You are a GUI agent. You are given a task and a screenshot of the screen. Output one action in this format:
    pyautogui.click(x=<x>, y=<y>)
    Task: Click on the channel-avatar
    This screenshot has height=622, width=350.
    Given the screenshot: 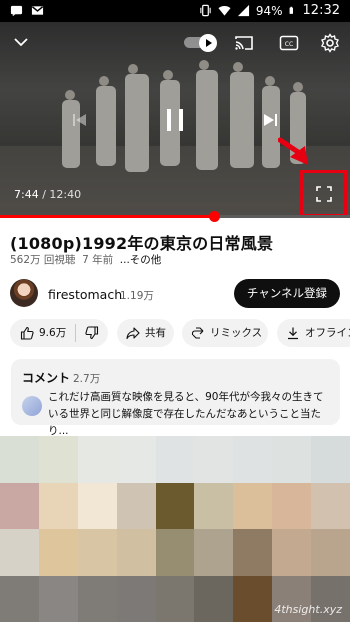 What is the action you would take?
    pyautogui.click(x=24, y=293)
    